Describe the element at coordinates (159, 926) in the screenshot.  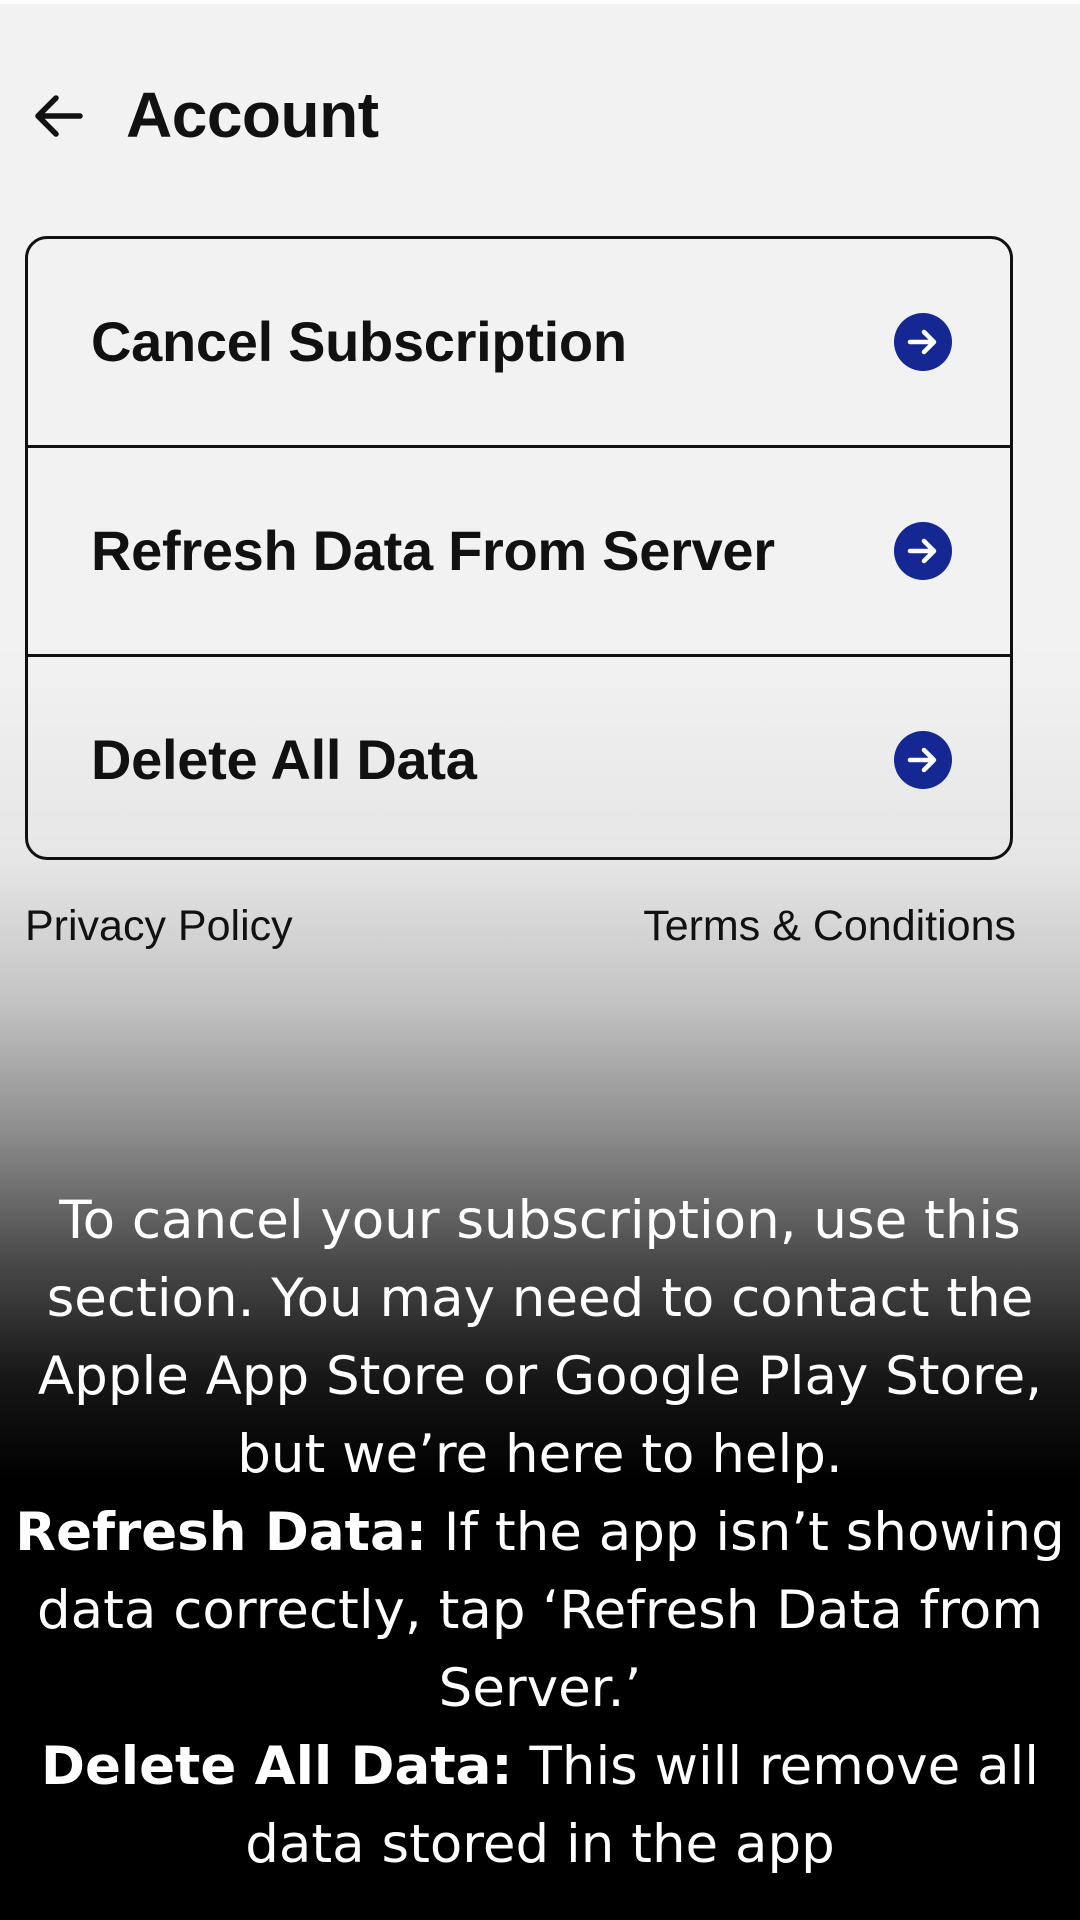
I see `privacy-policy-link: Privacy Policy` at that location.